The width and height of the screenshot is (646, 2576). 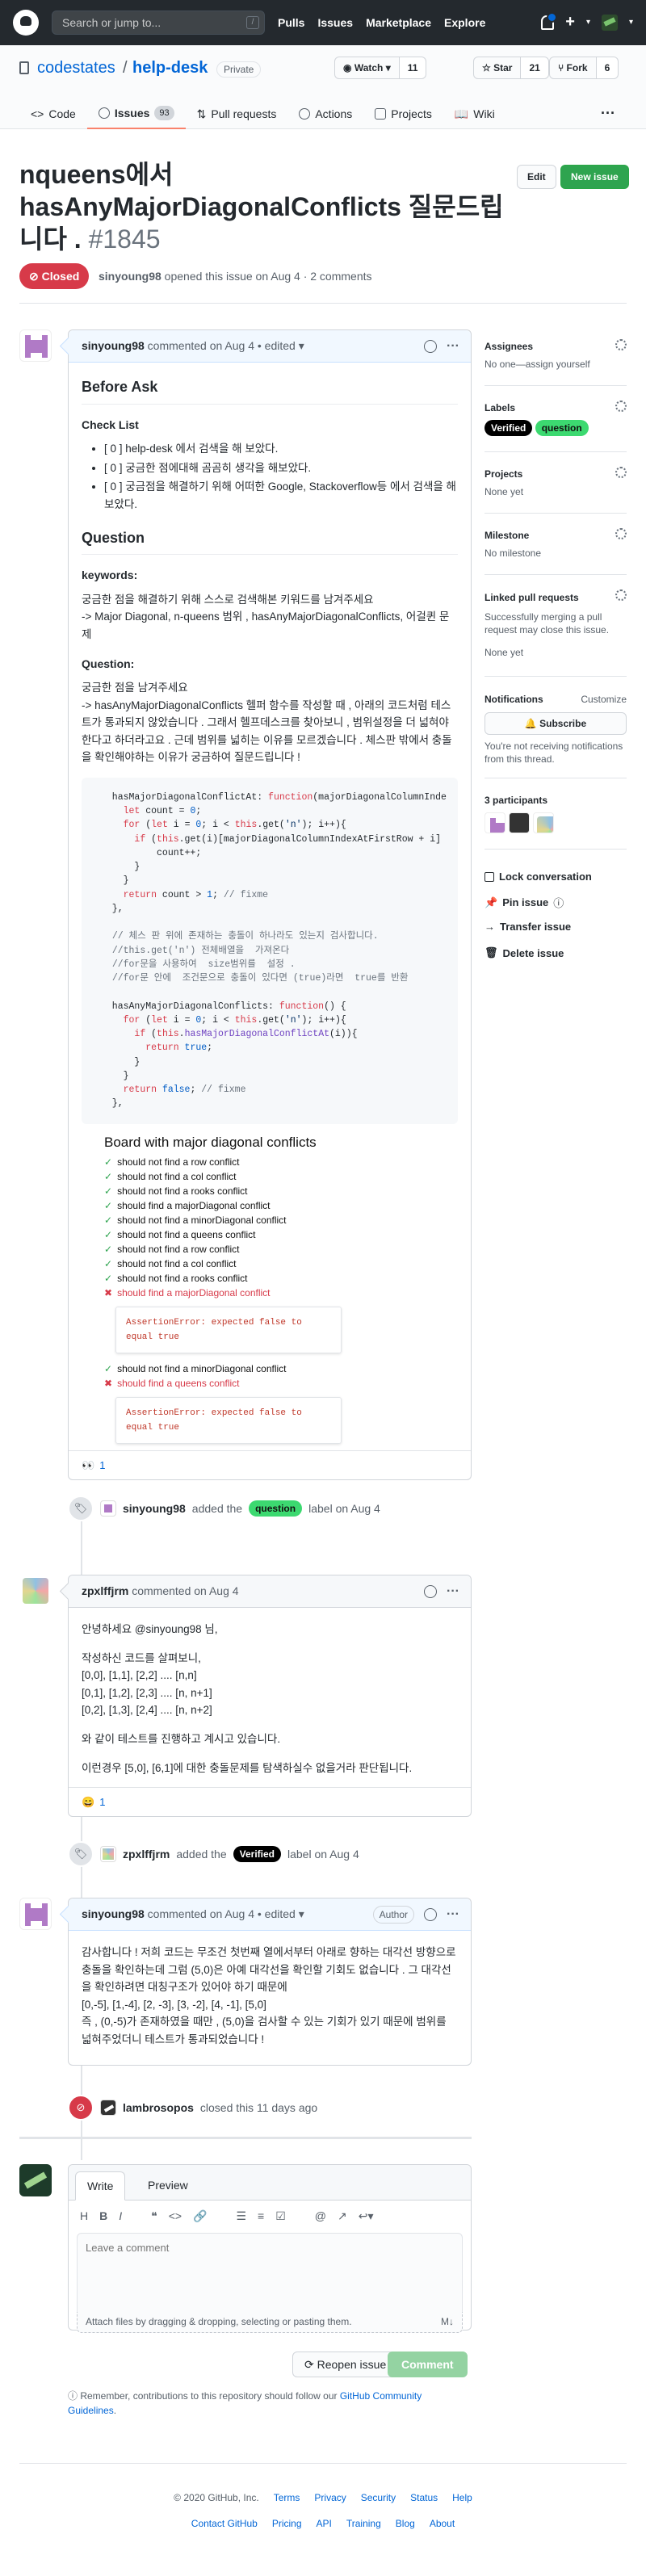 What do you see at coordinates (237, 114) in the screenshot?
I see `tab-pull-requests: ⇅ Pull requests` at bounding box center [237, 114].